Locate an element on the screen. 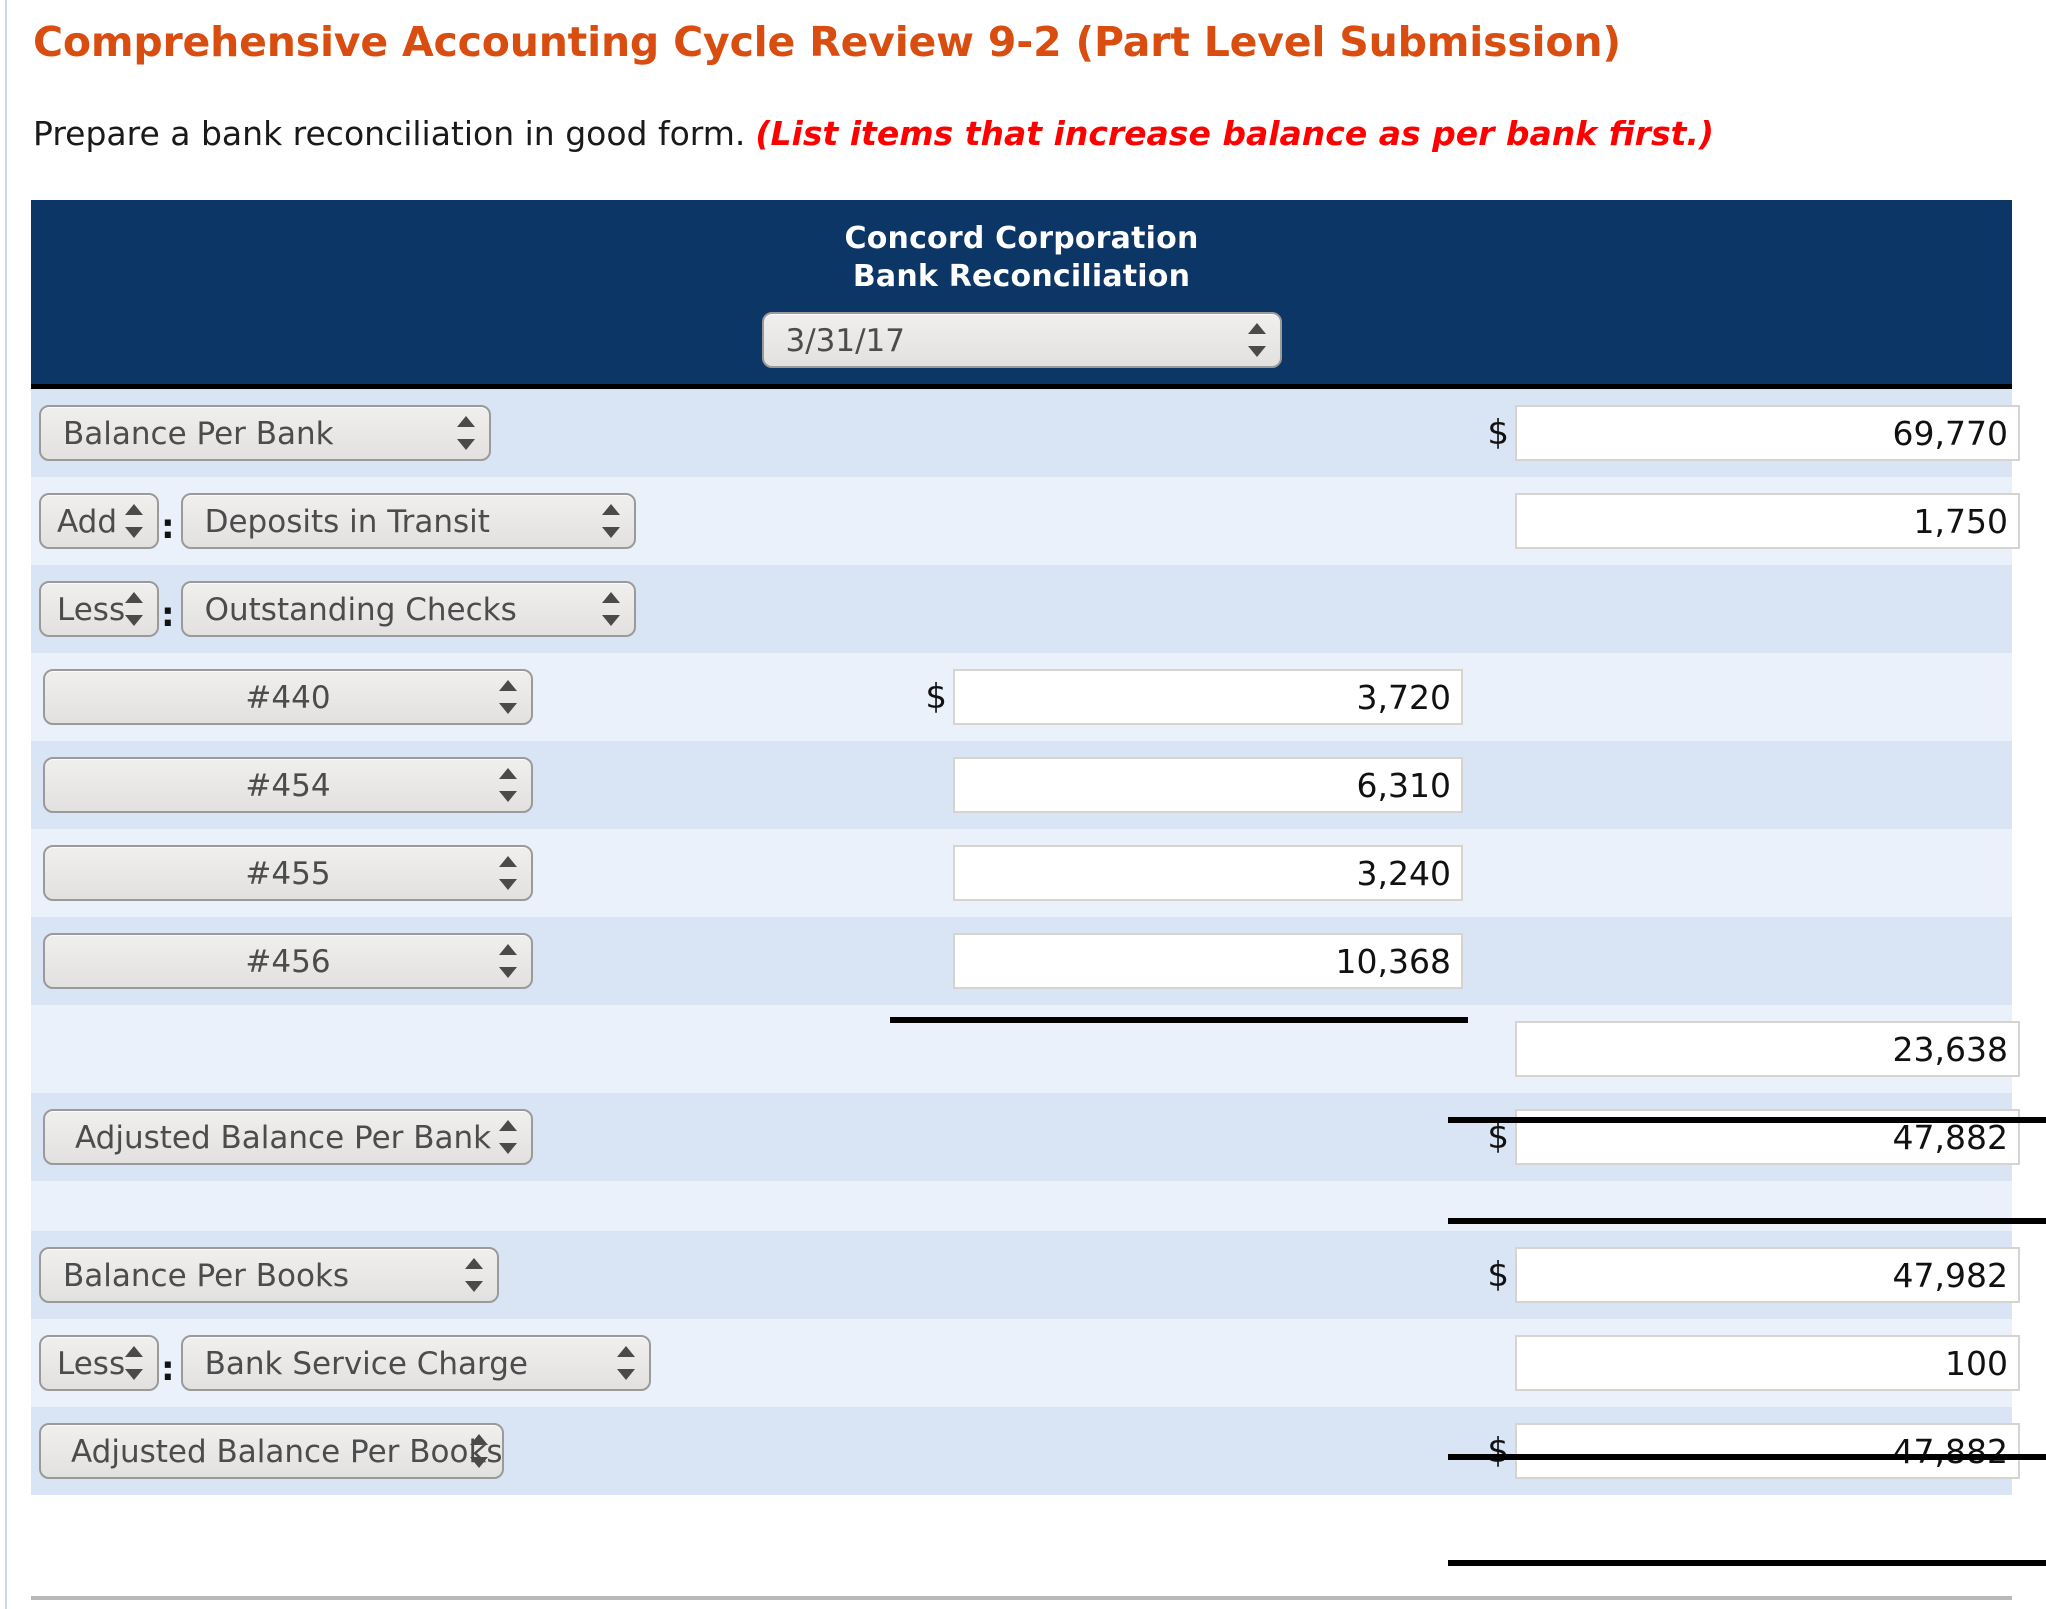 This screenshot has height=1609, width=2046. outstanding-checks-label: Outstanding Checks is located at coordinates (360, 610).